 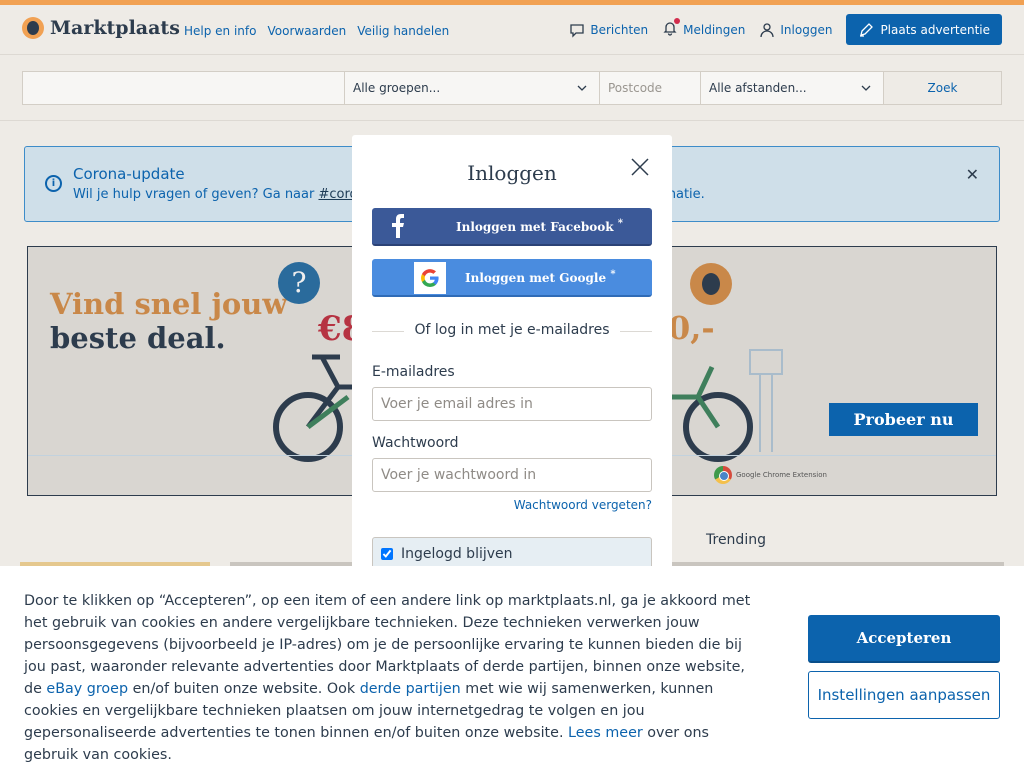 I want to click on third-parties-link: derde partijen, so click(x=410, y=689).